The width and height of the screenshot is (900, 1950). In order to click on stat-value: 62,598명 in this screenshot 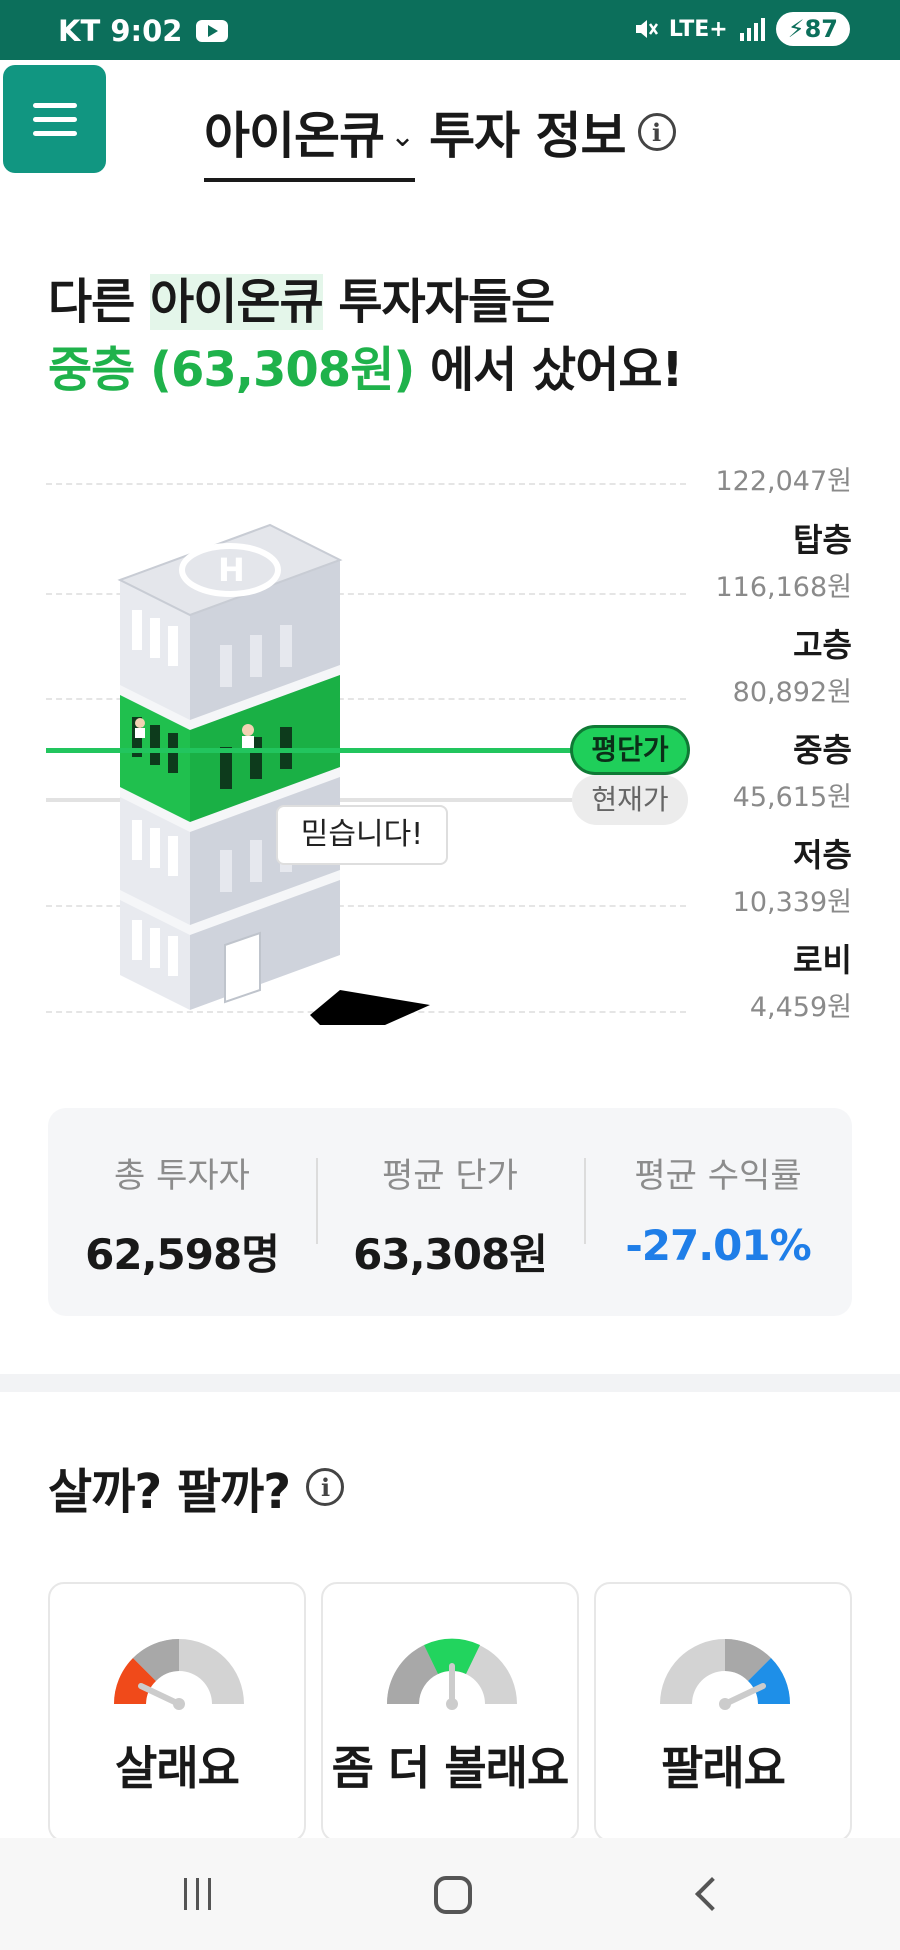, I will do `click(182, 1254)`.